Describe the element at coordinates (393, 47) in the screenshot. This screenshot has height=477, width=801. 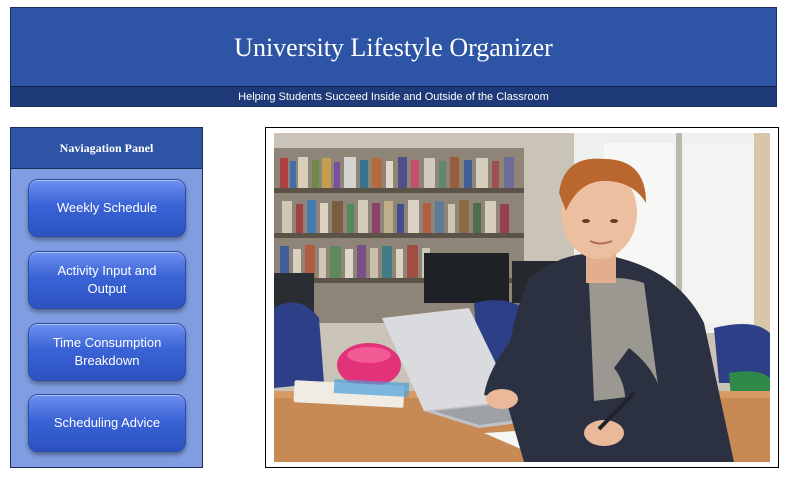
I see `page-title: University Lifestyle Organizer` at that location.